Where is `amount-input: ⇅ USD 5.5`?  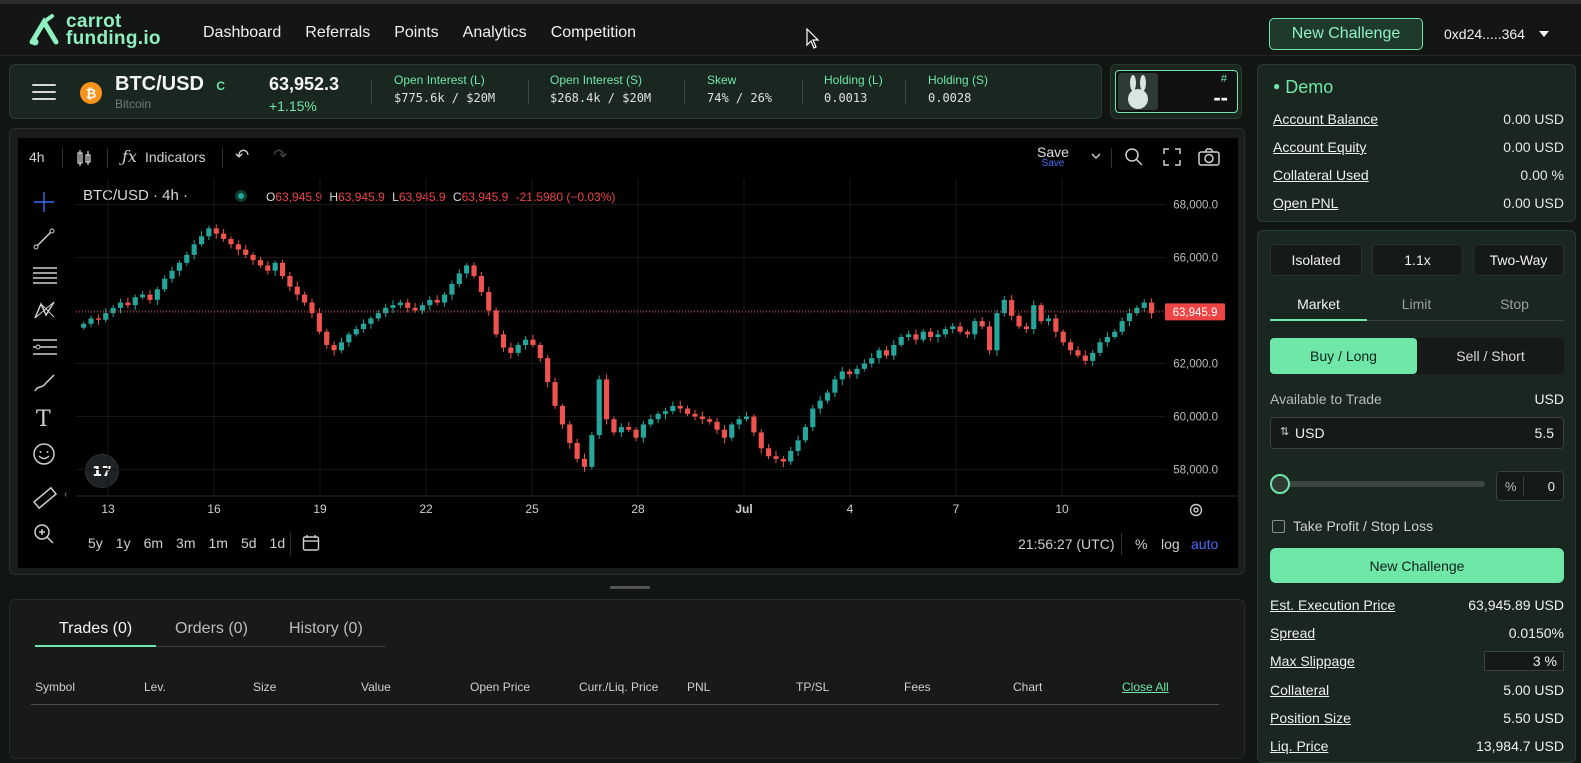 amount-input: ⇅ USD 5.5 is located at coordinates (1417, 433).